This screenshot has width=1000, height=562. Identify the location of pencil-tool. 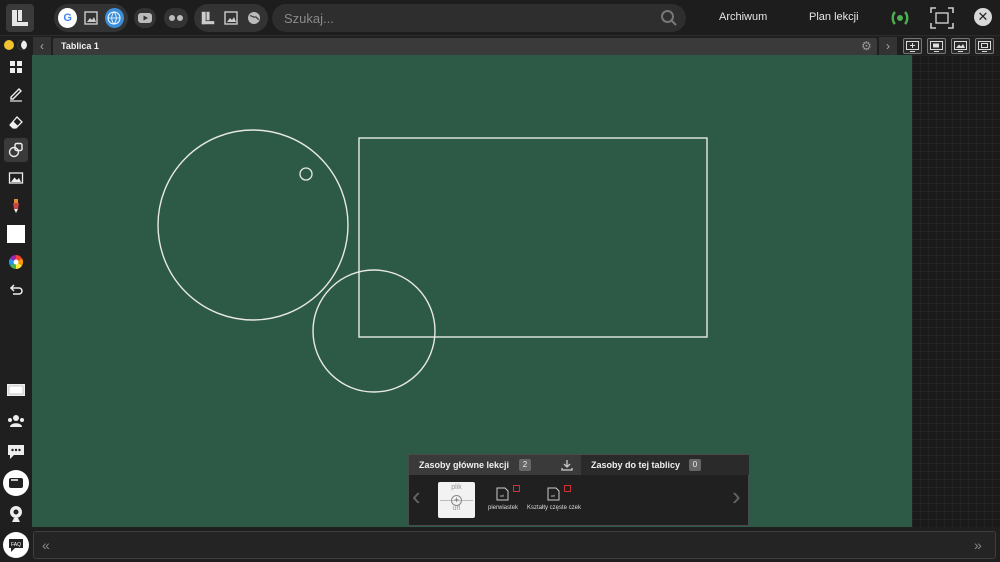
(16, 94).